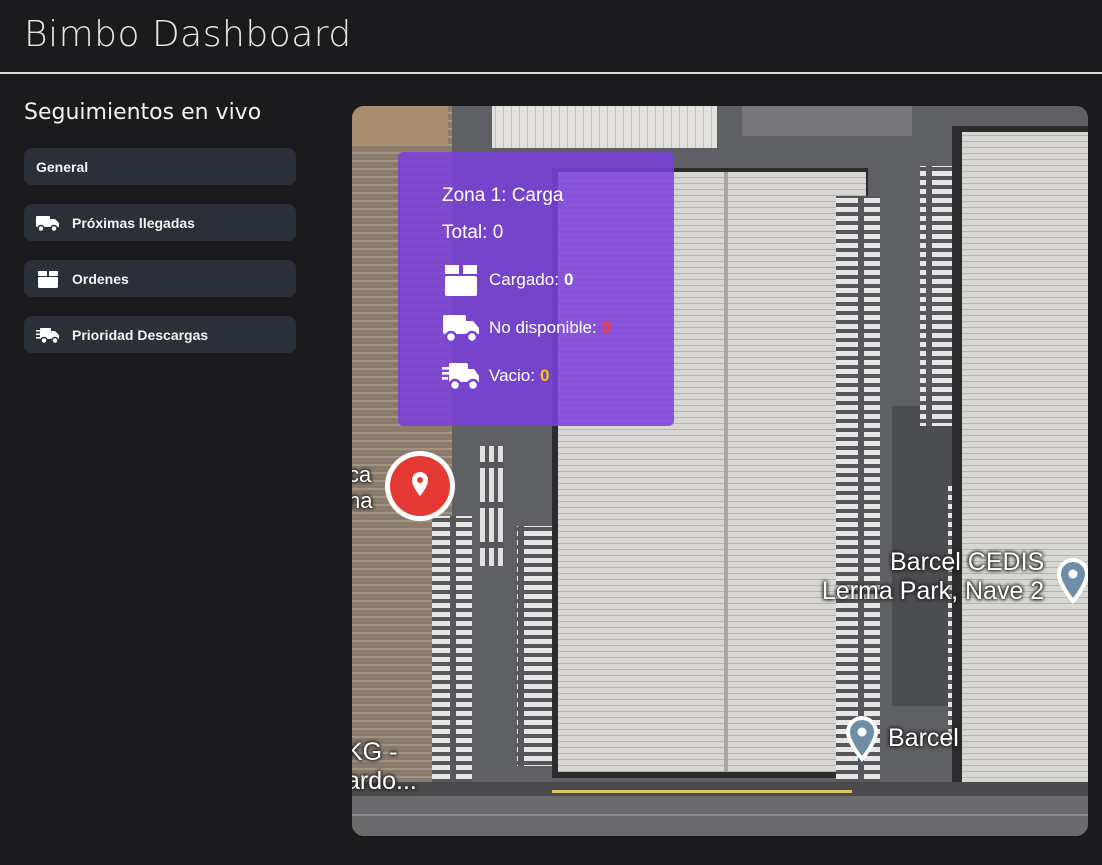  I want to click on location-pin-icon, so click(420, 486).